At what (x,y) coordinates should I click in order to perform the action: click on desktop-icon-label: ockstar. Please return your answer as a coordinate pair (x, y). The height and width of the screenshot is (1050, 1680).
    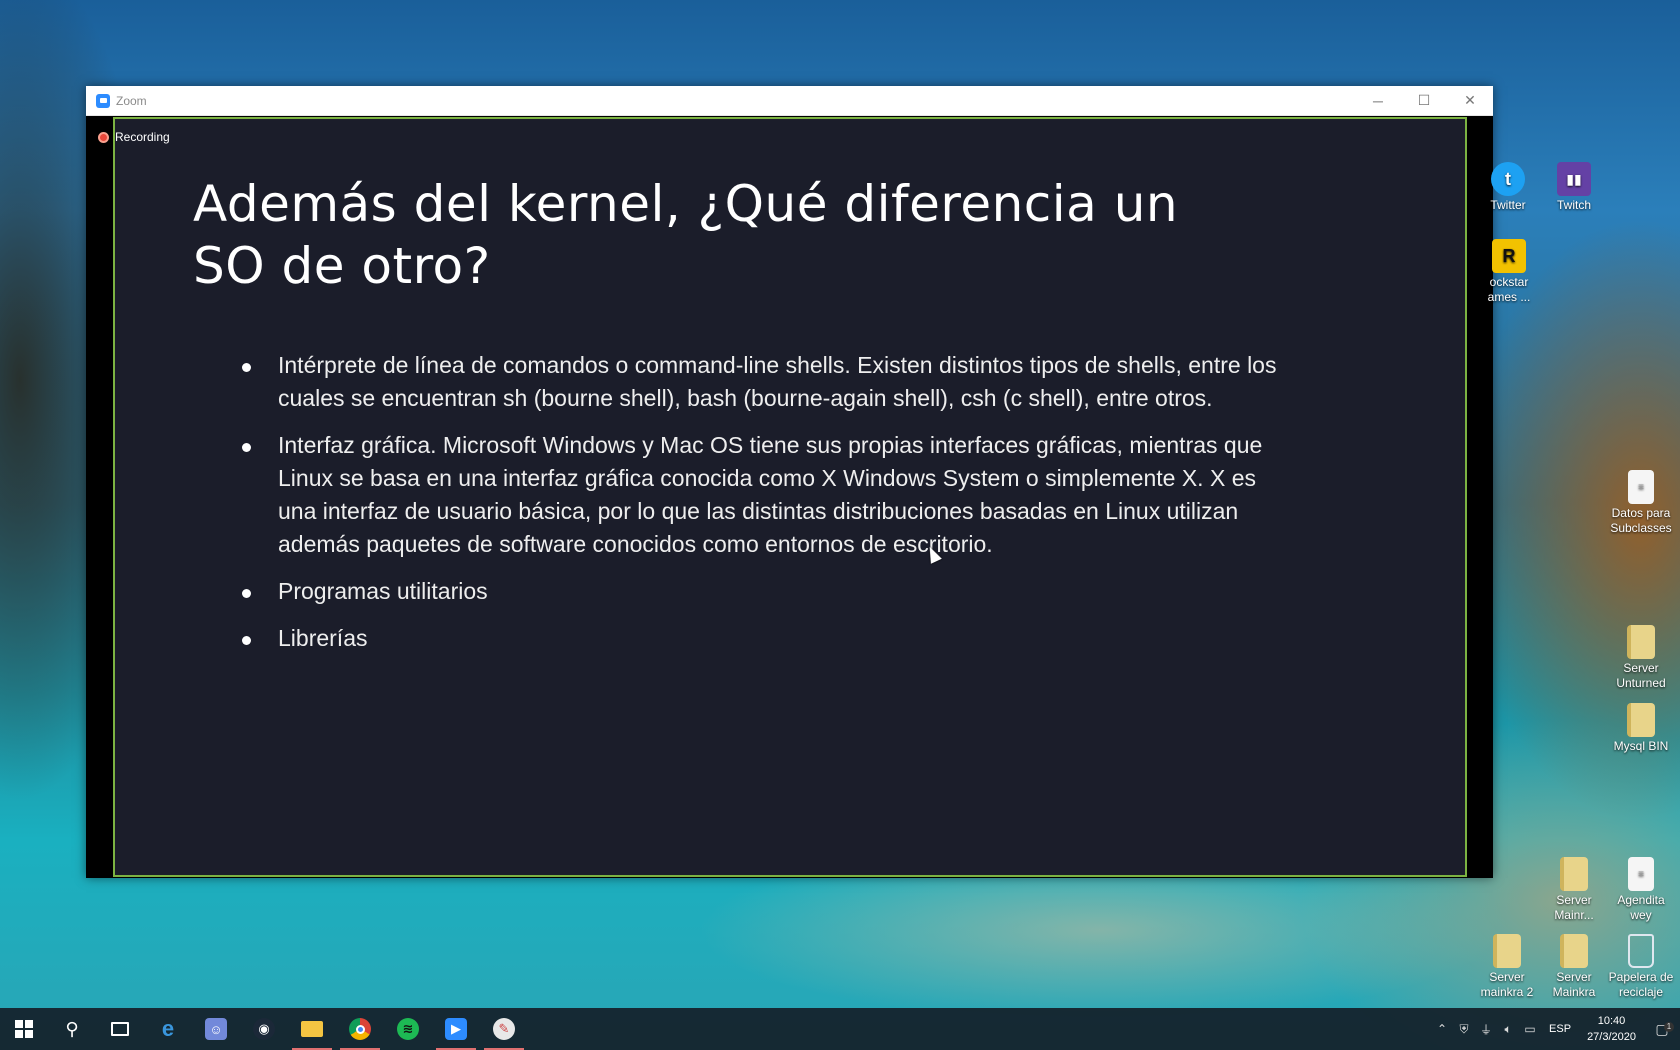
    Looking at the image, I should click on (1509, 282).